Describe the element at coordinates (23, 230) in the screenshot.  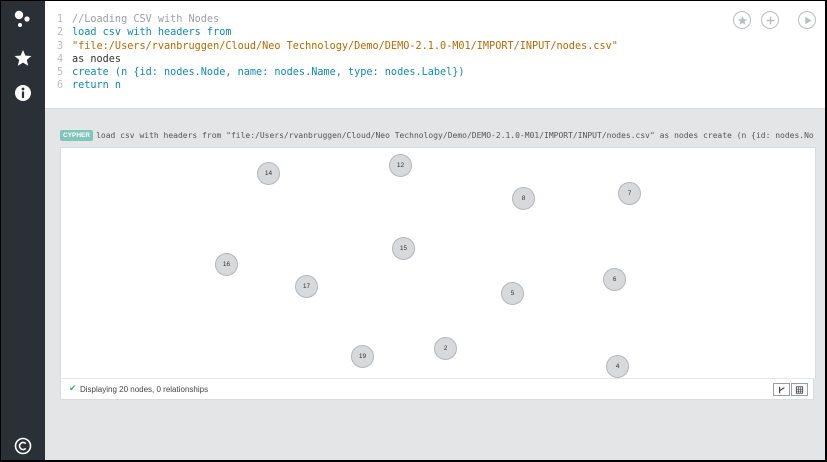
I see `sidebar` at that location.